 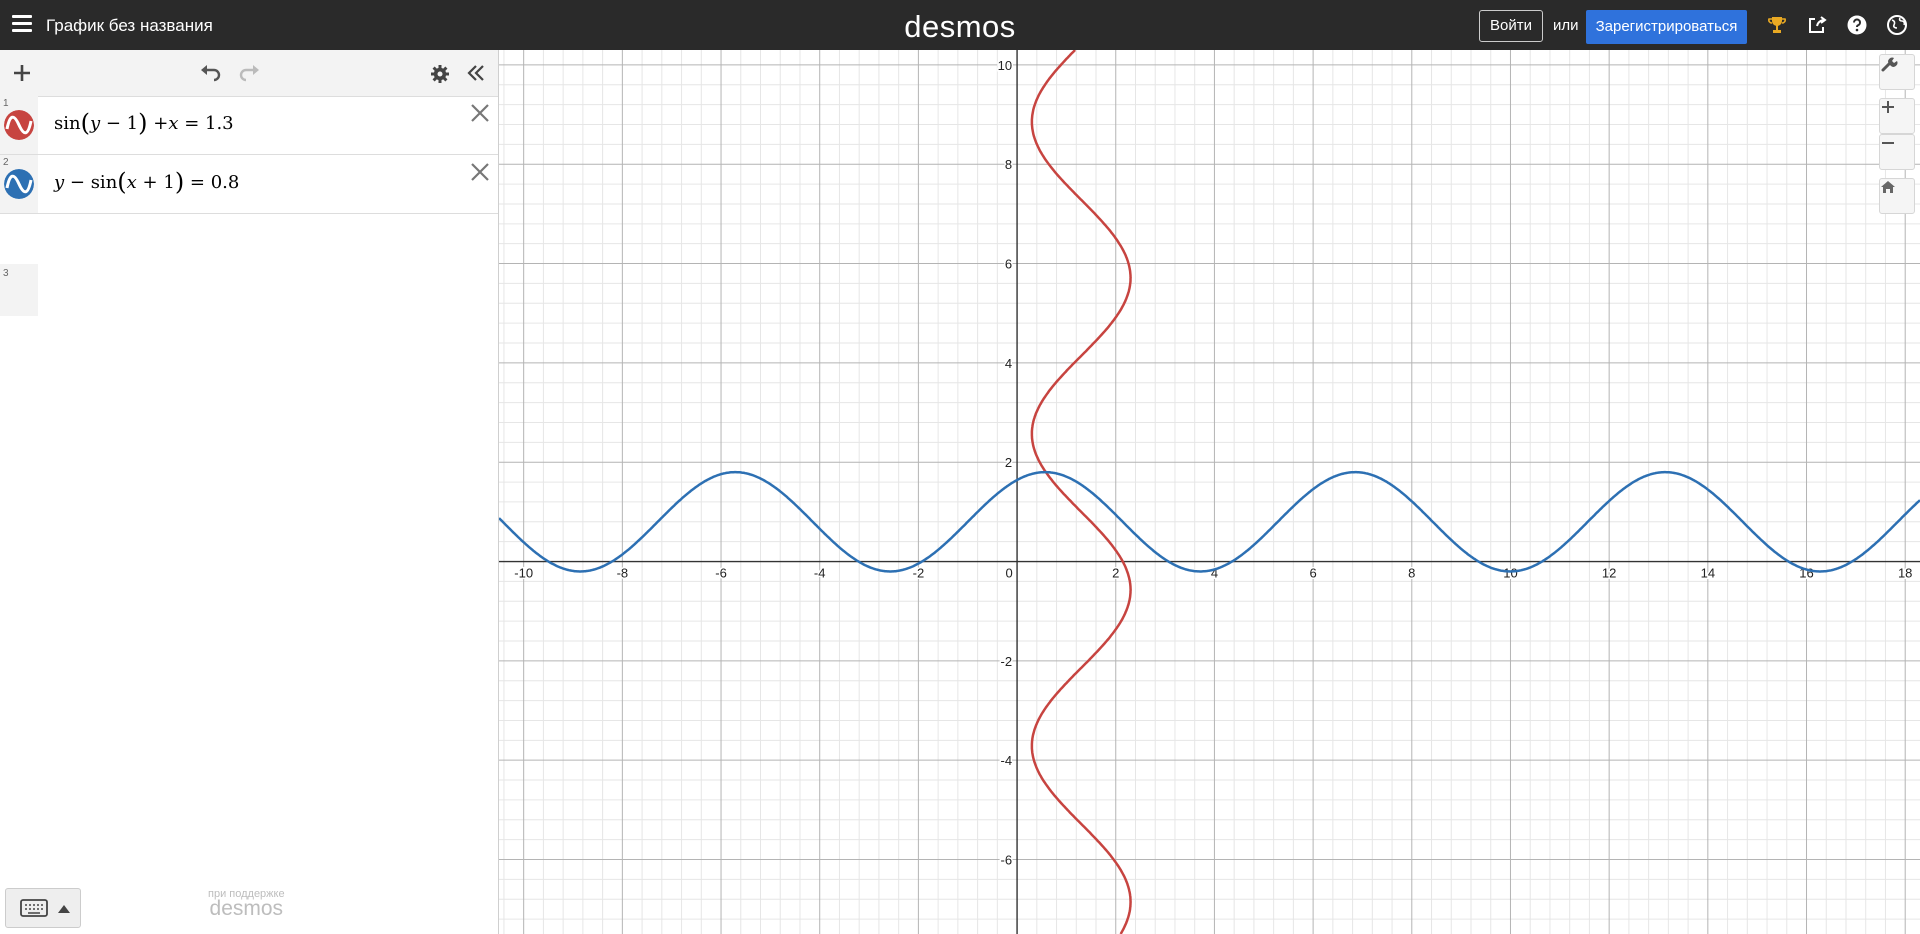 What do you see at coordinates (523, 573) in the screenshot?
I see `x-tick-label: -10` at bounding box center [523, 573].